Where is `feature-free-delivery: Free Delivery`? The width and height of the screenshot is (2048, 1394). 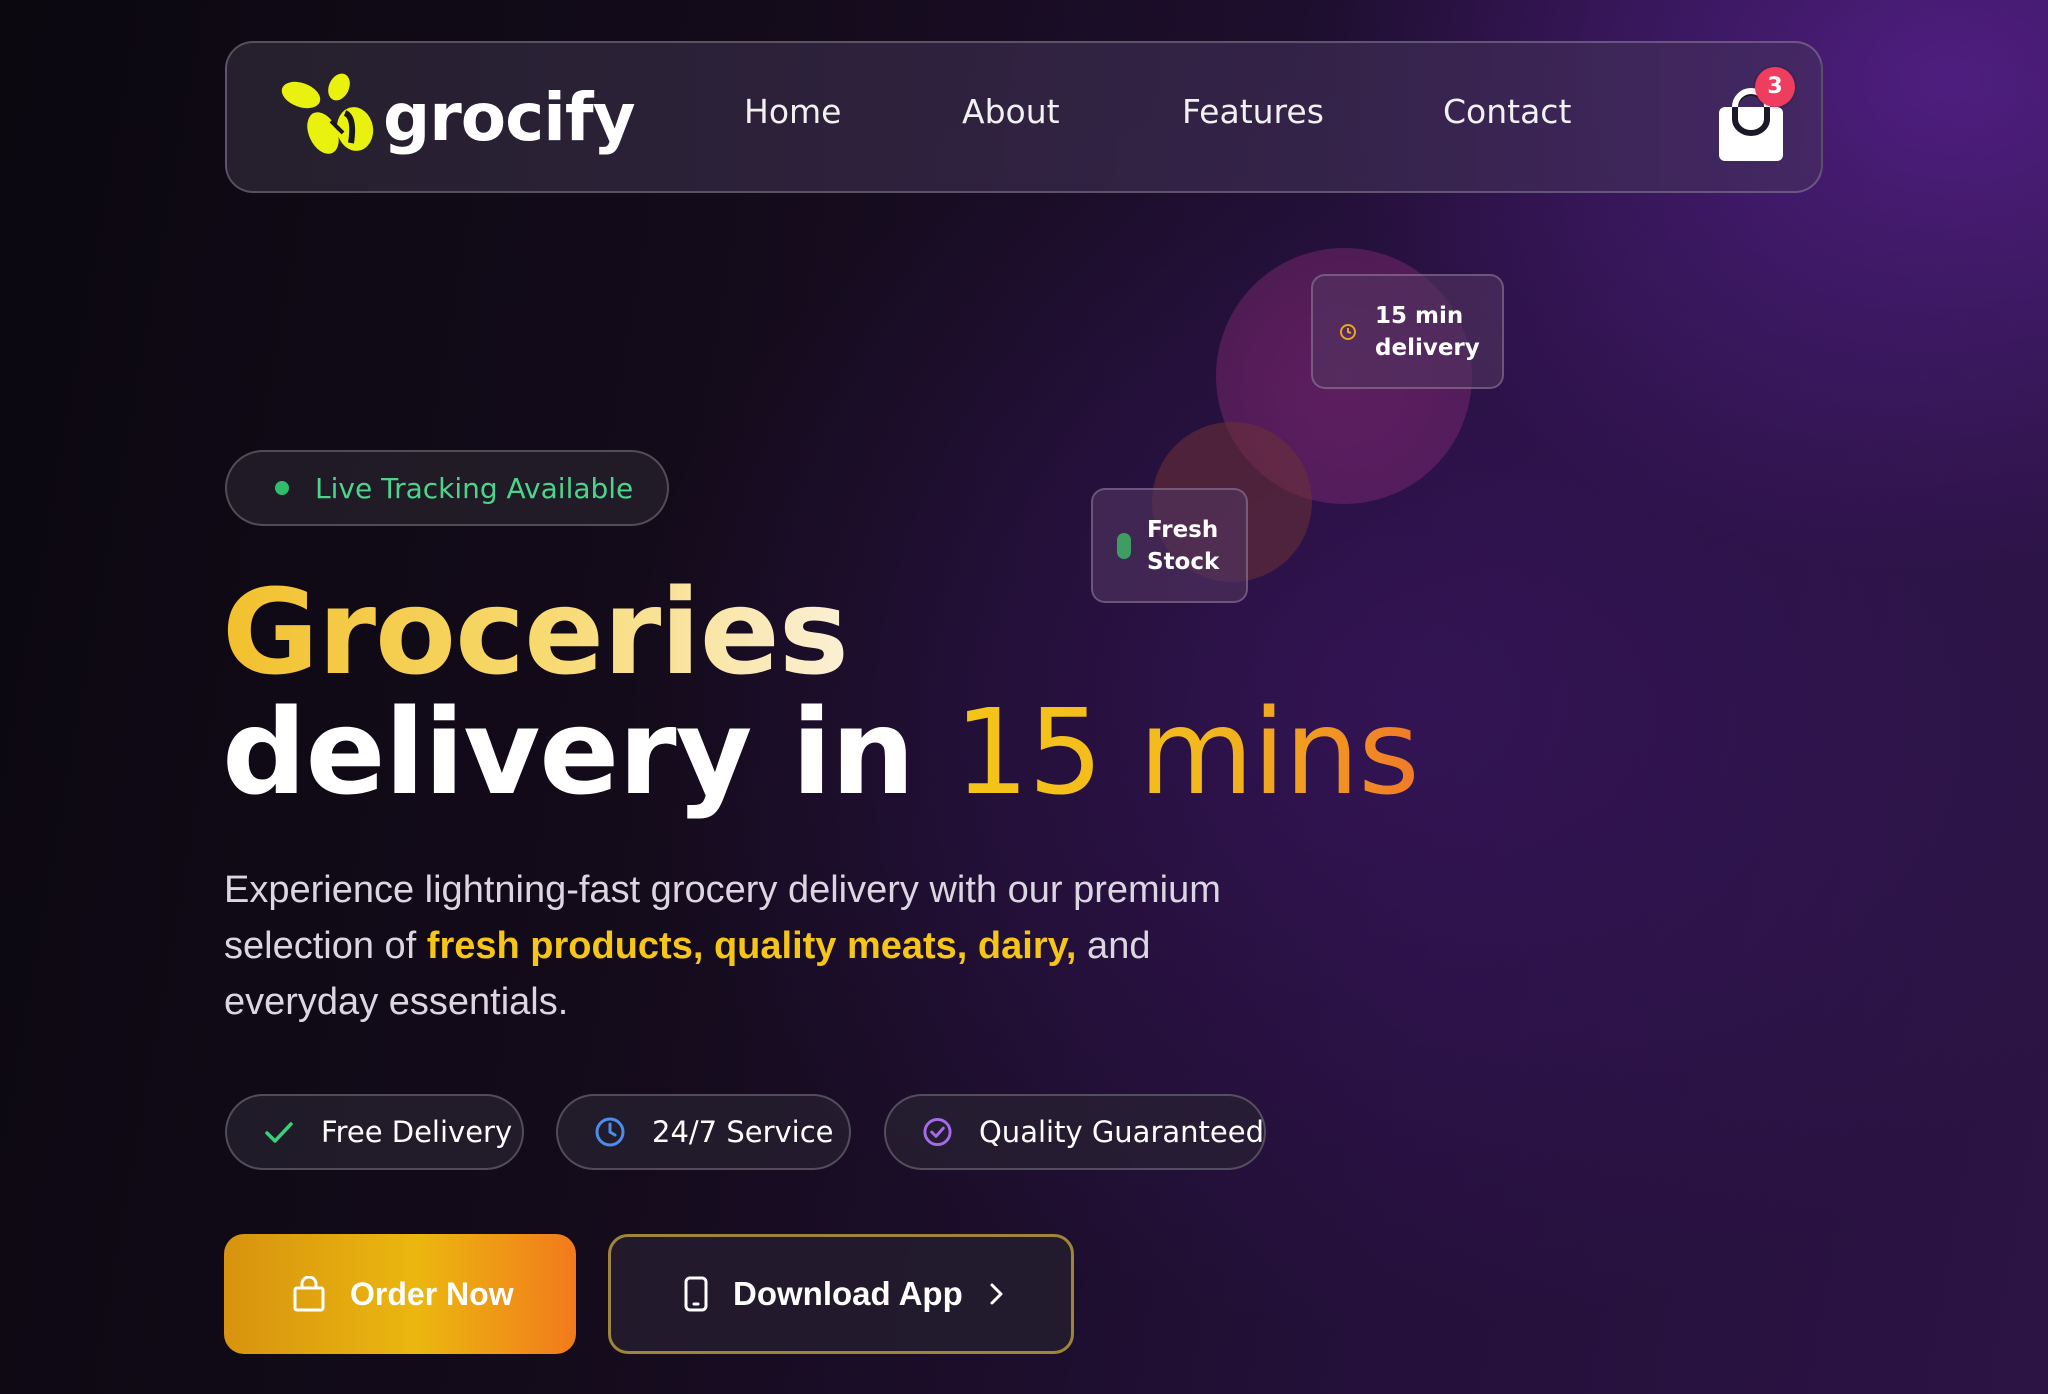
feature-free-delivery: Free Delivery is located at coordinates (374, 1132).